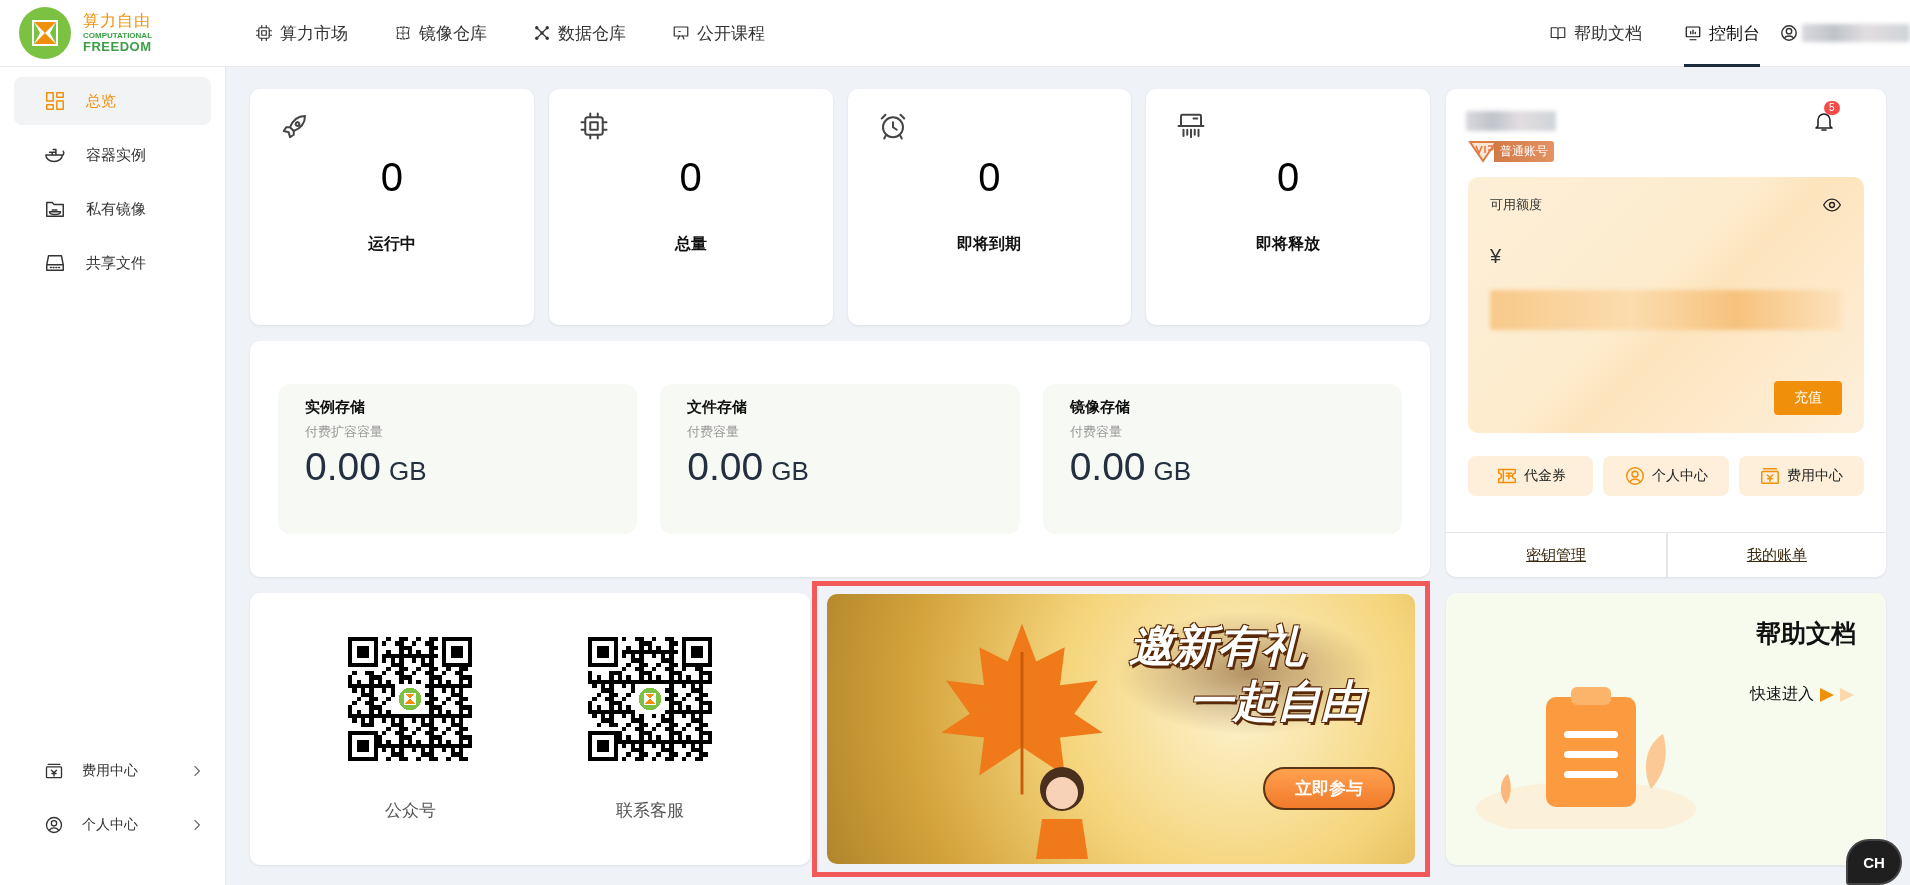 The image size is (1910, 885). I want to click on nav-tab: 控制台, so click(1722, 33).